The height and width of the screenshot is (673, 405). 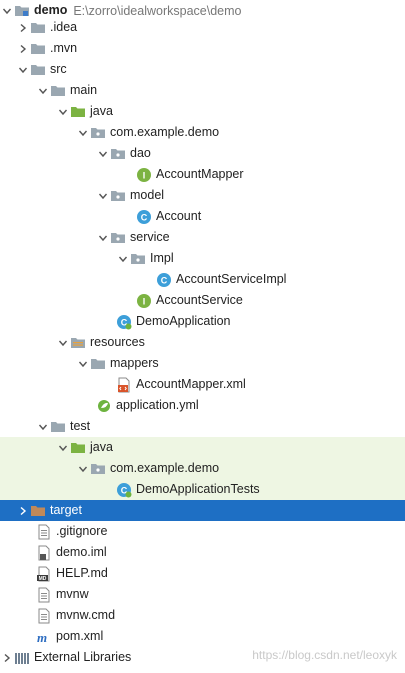 I want to click on tree-item-mappers: mappers, so click(x=202, y=363).